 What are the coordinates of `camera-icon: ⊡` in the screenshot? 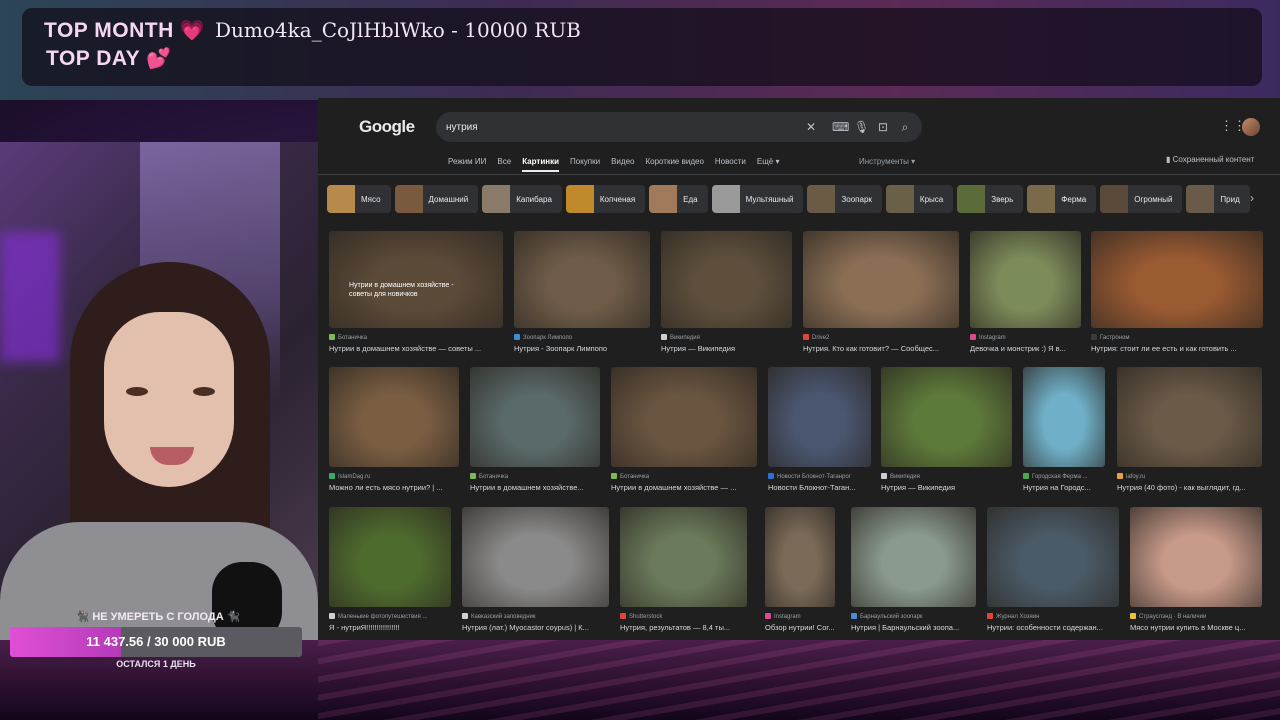 It's located at (883, 127).